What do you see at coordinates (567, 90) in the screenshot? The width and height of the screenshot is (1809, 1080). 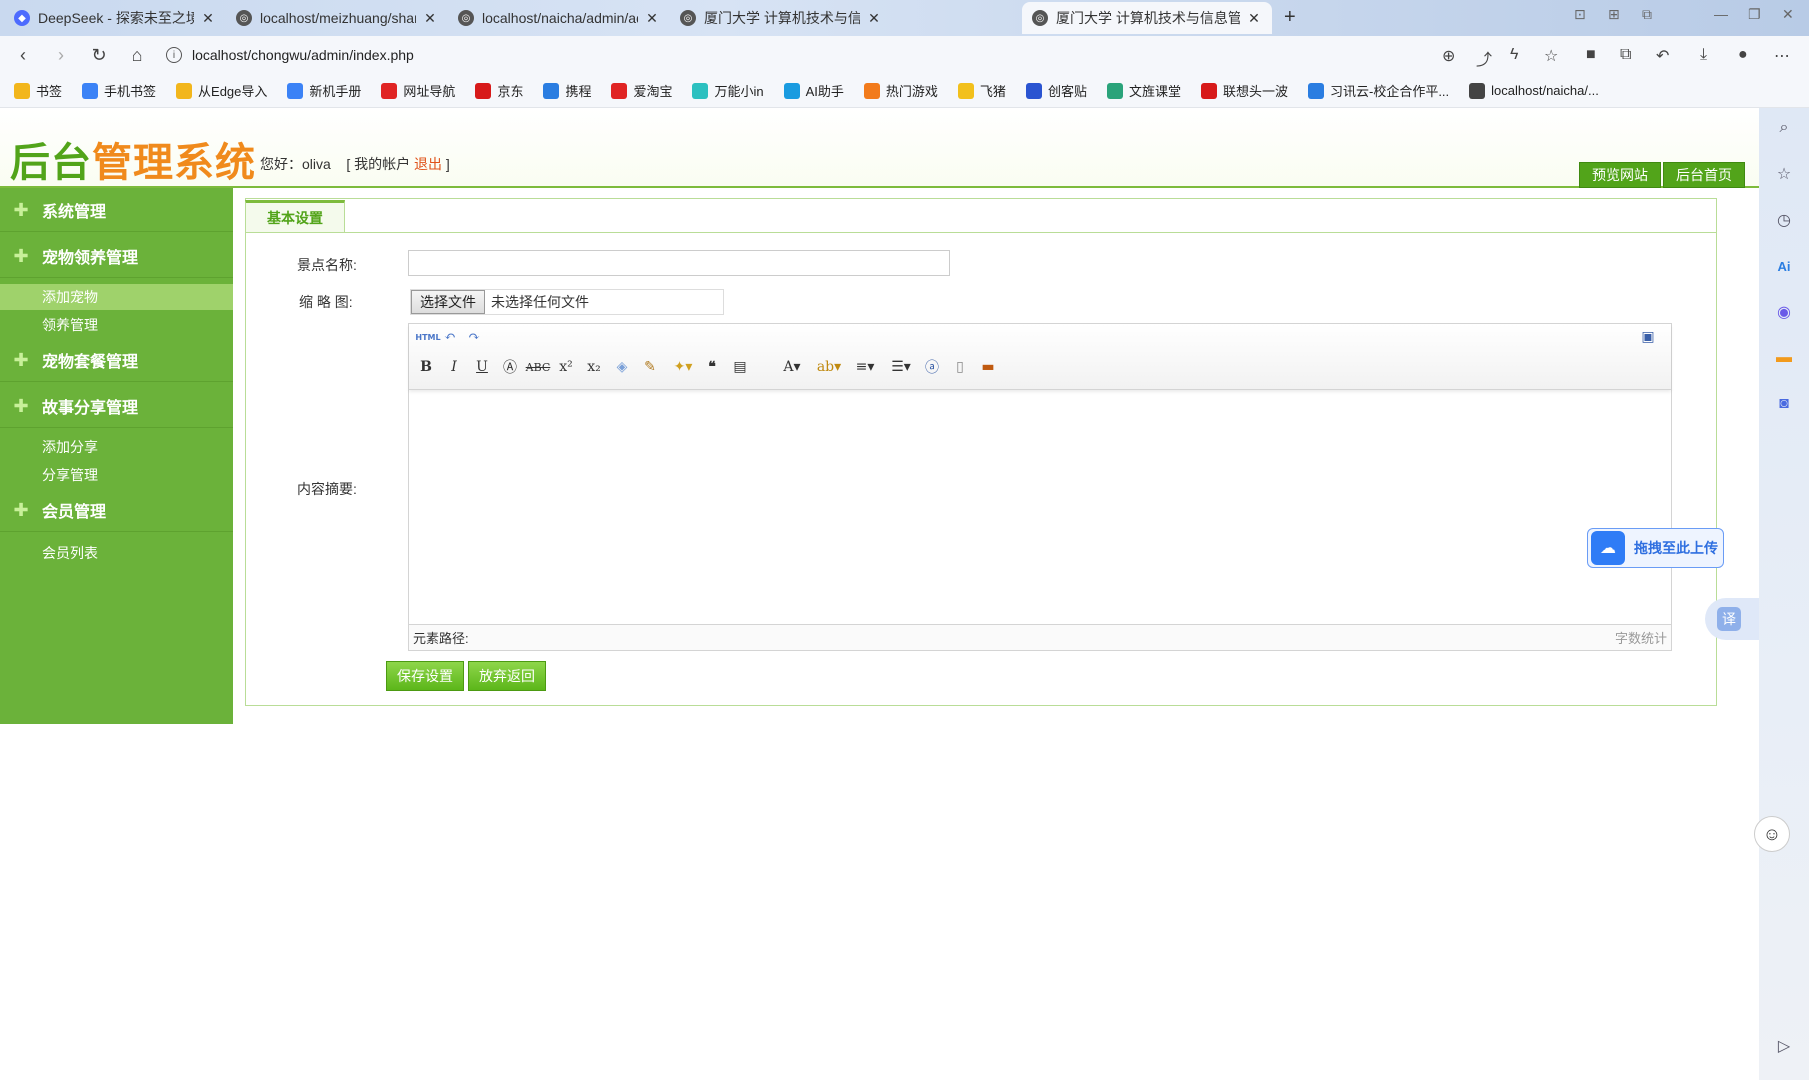 I see `bookmark-item: 携程` at bounding box center [567, 90].